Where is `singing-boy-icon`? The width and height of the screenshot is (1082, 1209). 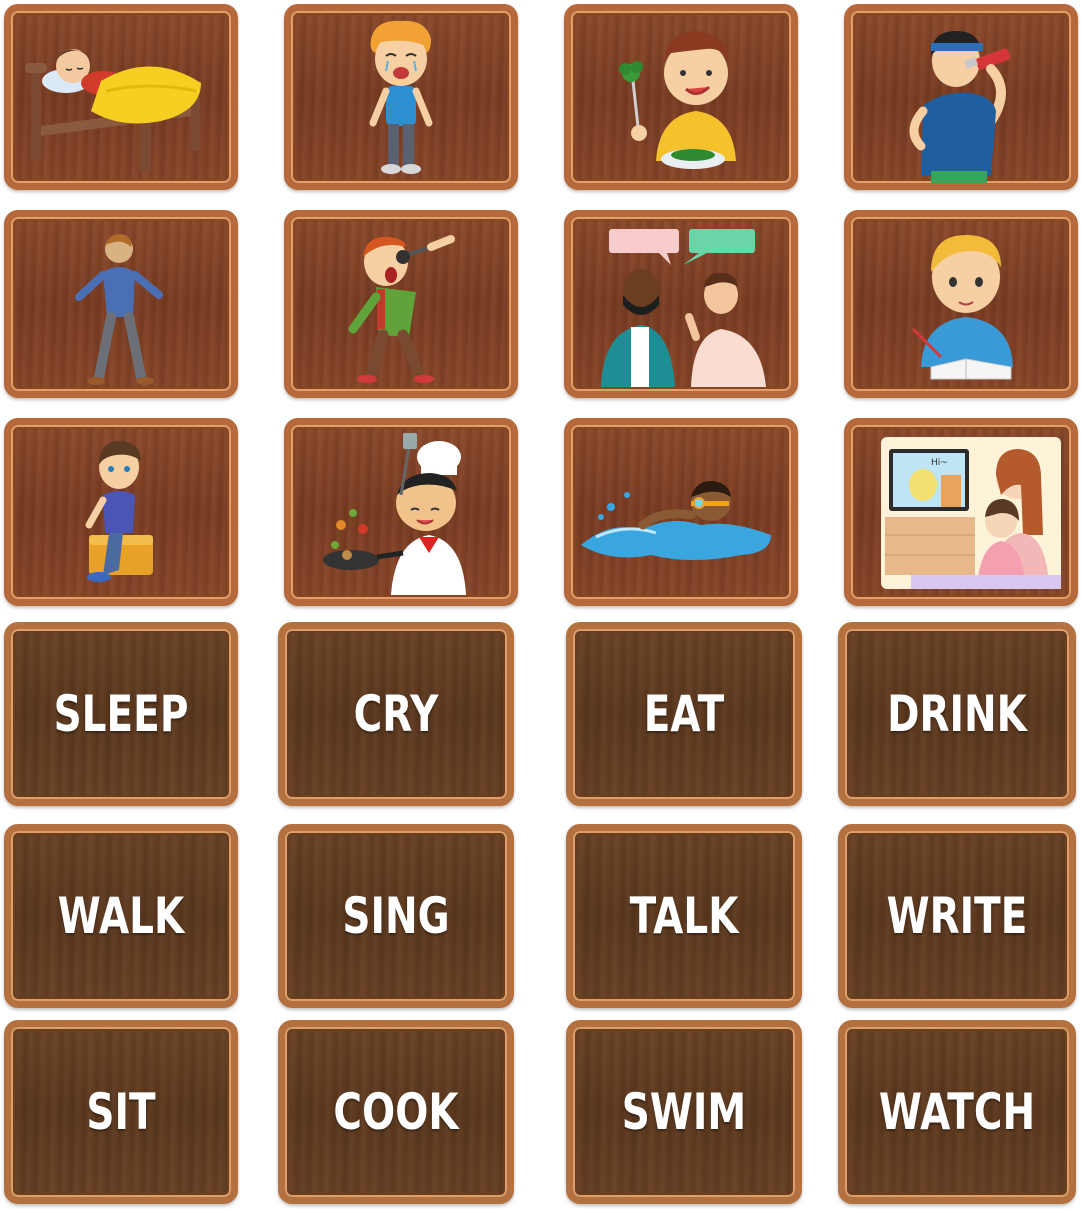
singing-boy-icon is located at coordinates (401, 309).